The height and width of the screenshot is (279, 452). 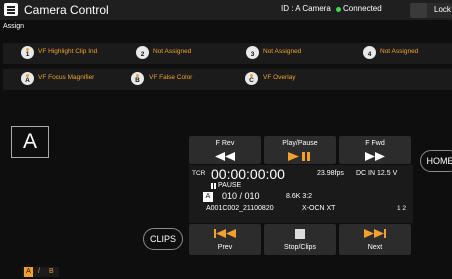 I want to click on assign-3-badge: 3, so click(x=252, y=52).